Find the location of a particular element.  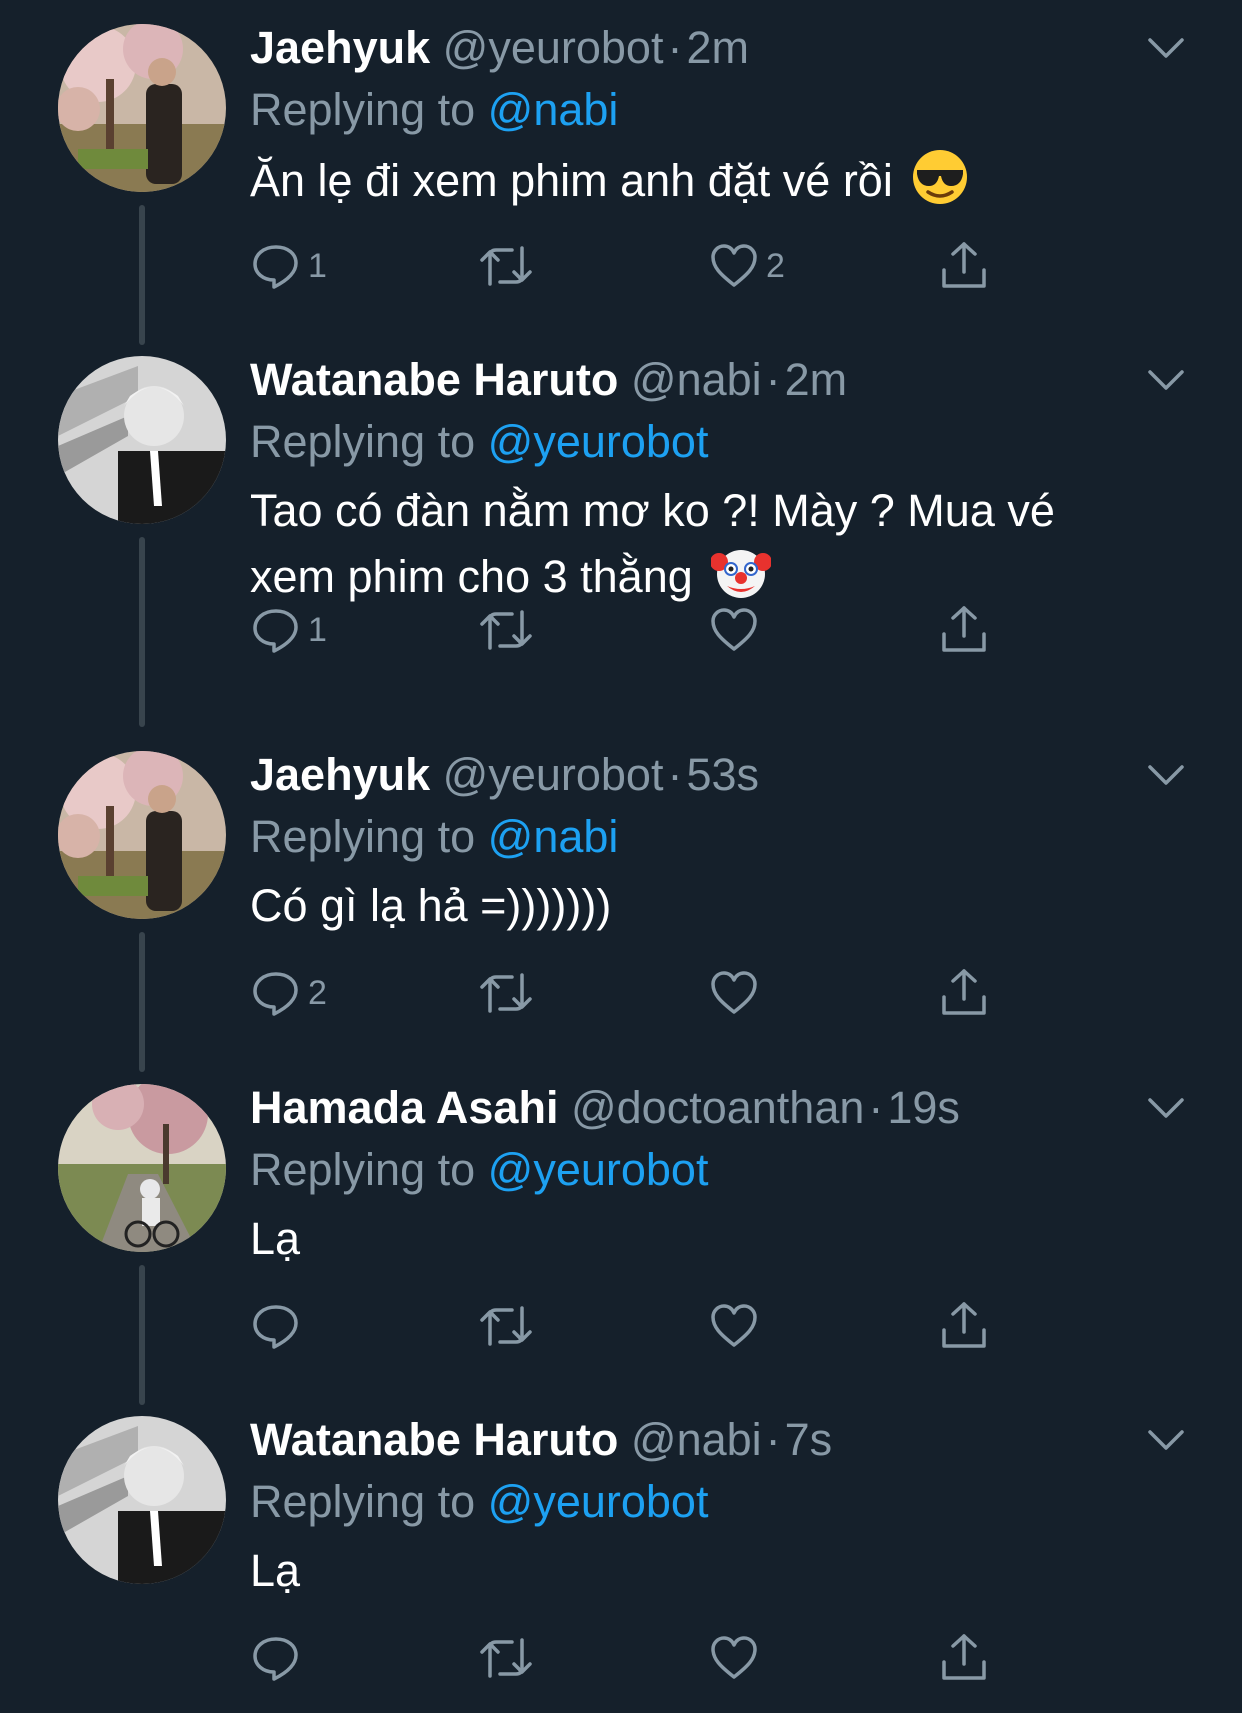

tweet-text-content: Lạ is located at coordinates (275, 1570).